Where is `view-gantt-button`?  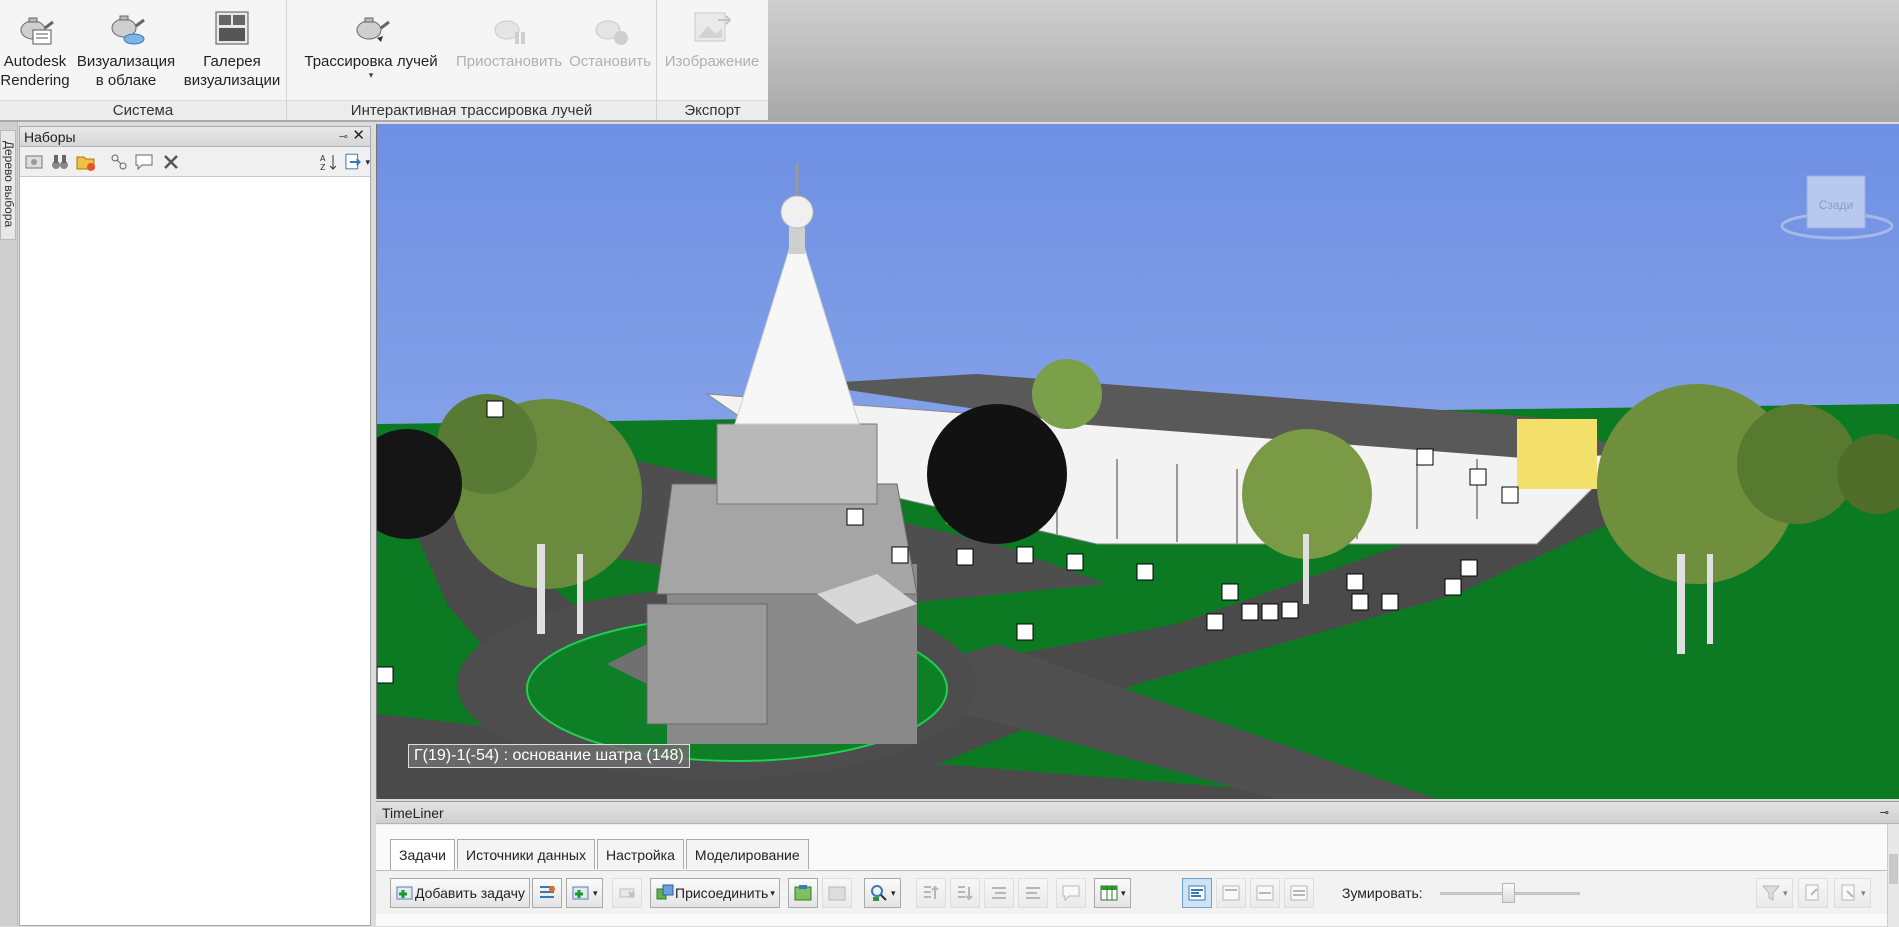
view-gantt-button is located at coordinates (1197, 893).